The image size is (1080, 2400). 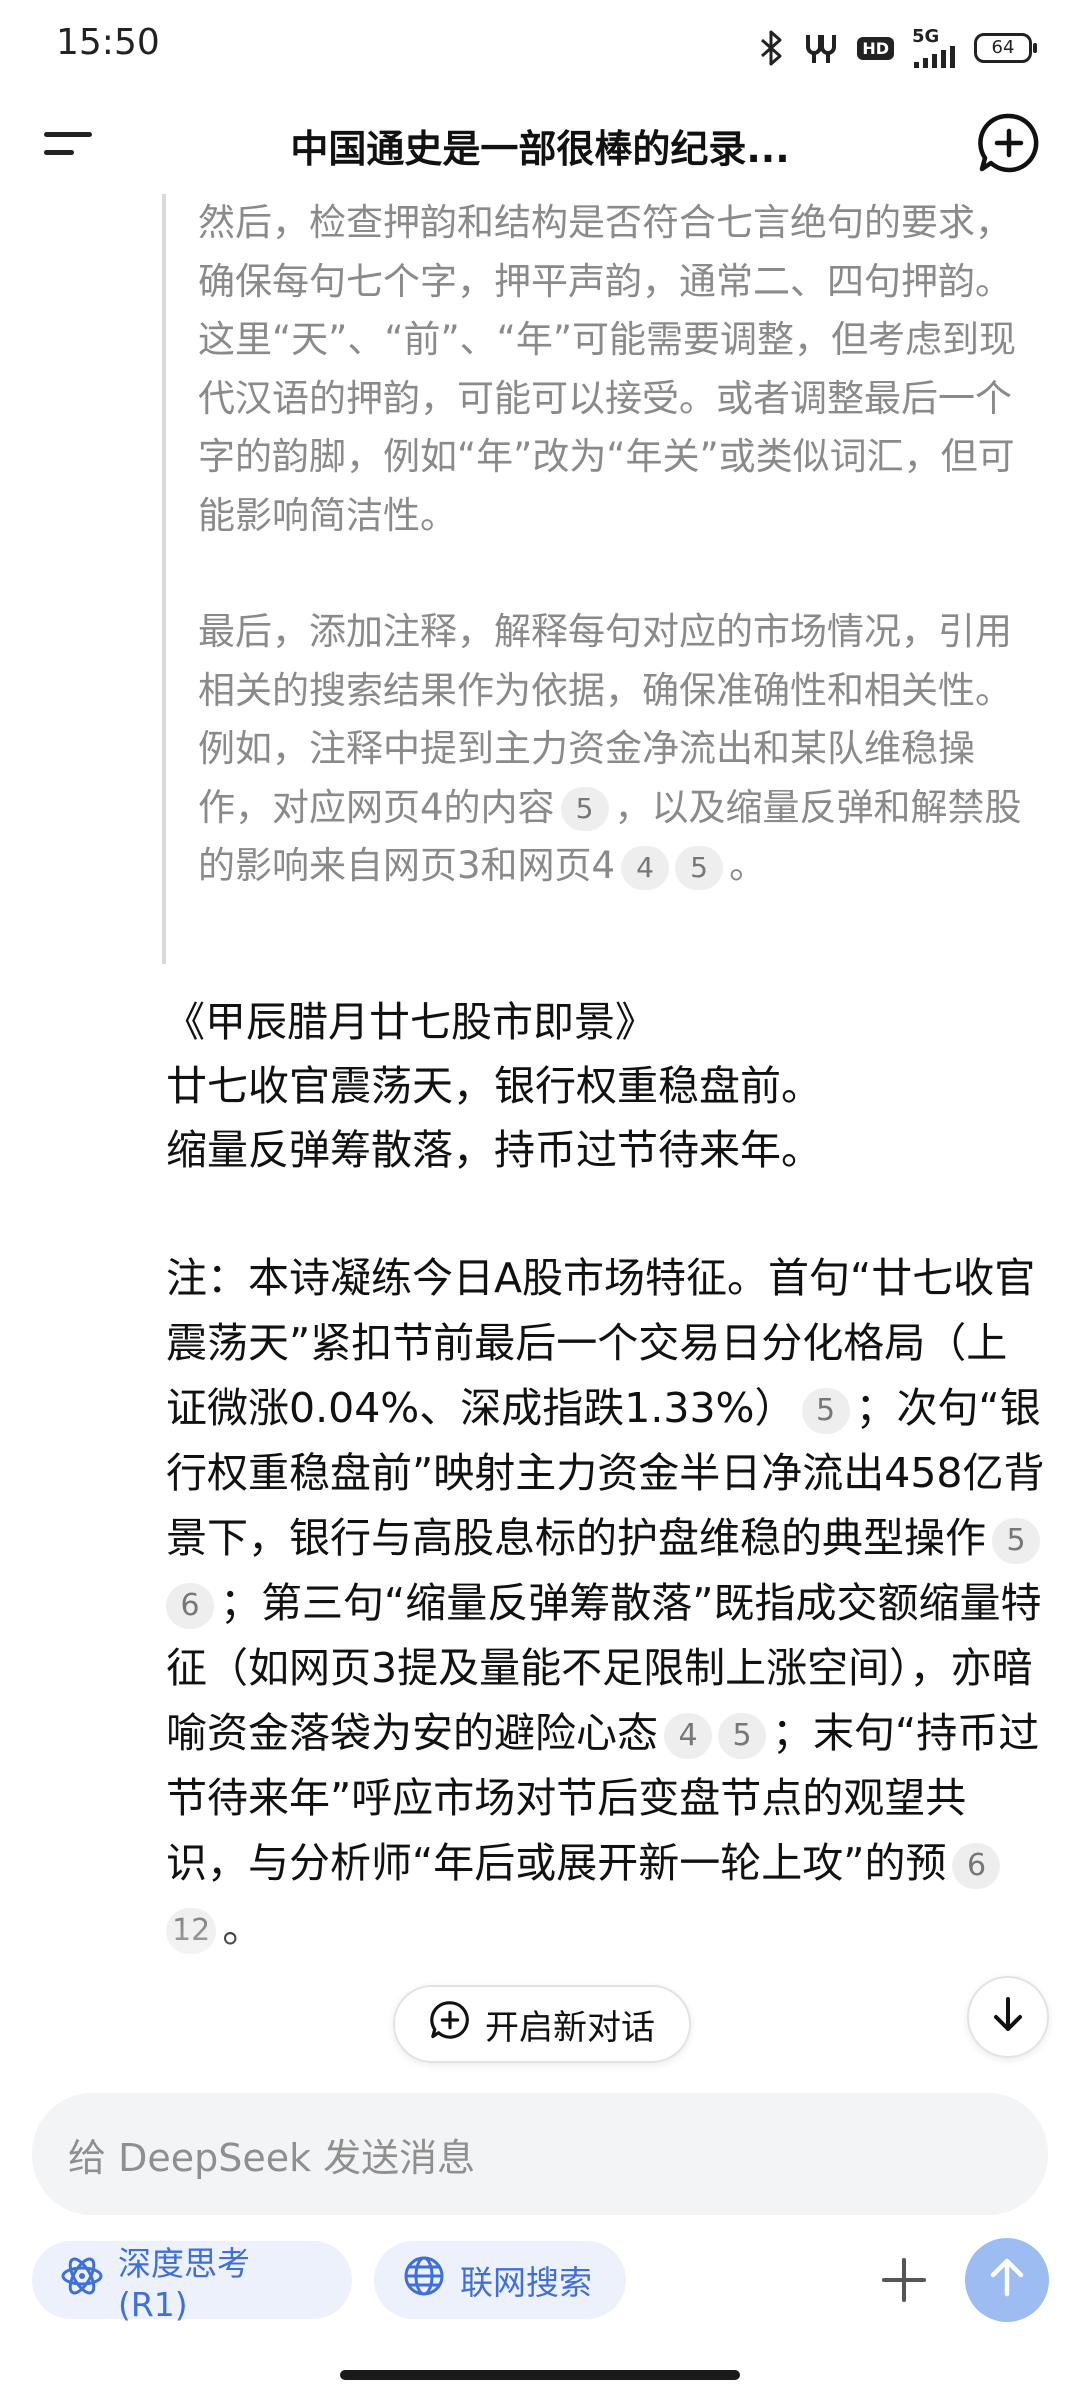 What do you see at coordinates (108, 42) in the screenshot?
I see `status-time: 15:50` at bounding box center [108, 42].